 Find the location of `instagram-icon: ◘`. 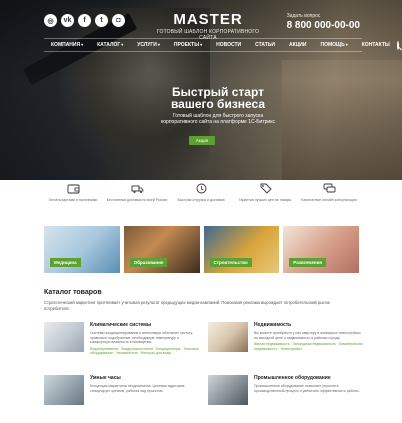

instagram-icon: ◘ is located at coordinates (118, 20).